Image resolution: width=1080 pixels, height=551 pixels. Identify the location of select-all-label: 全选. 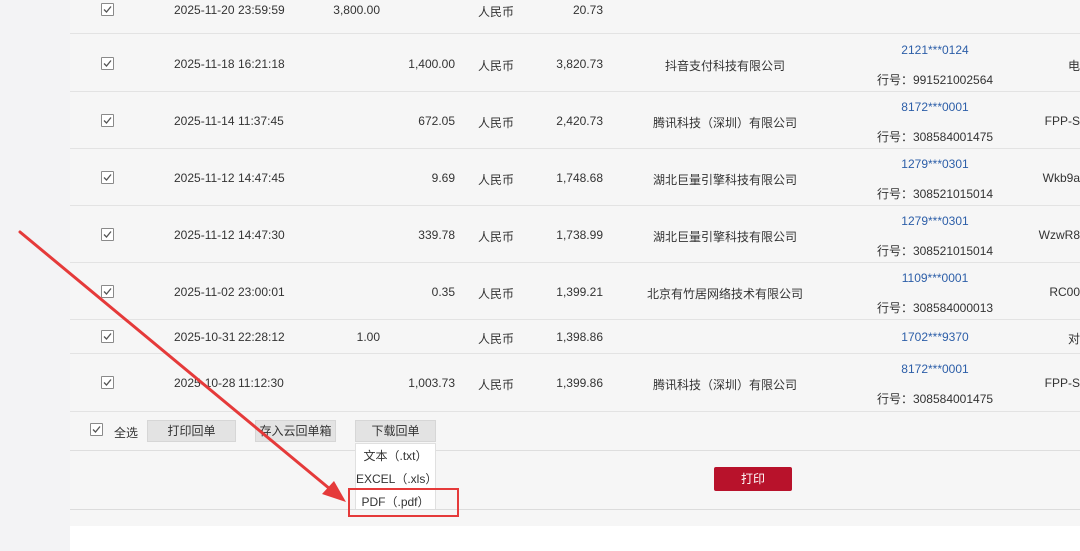
(126, 433).